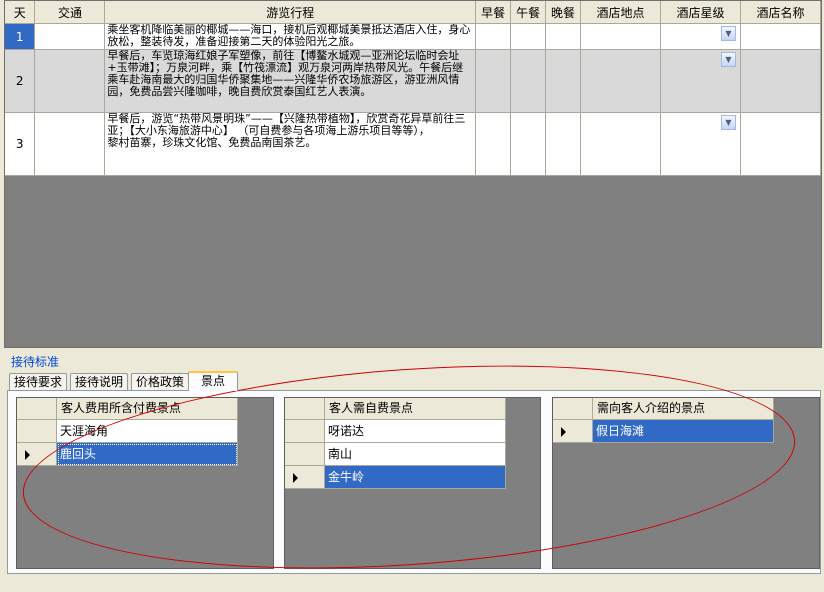  What do you see at coordinates (145, 483) in the screenshot?
I see `included-attractions-grid: 客人费用所含付费景点 天涯海角 鹿回头` at bounding box center [145, 483].